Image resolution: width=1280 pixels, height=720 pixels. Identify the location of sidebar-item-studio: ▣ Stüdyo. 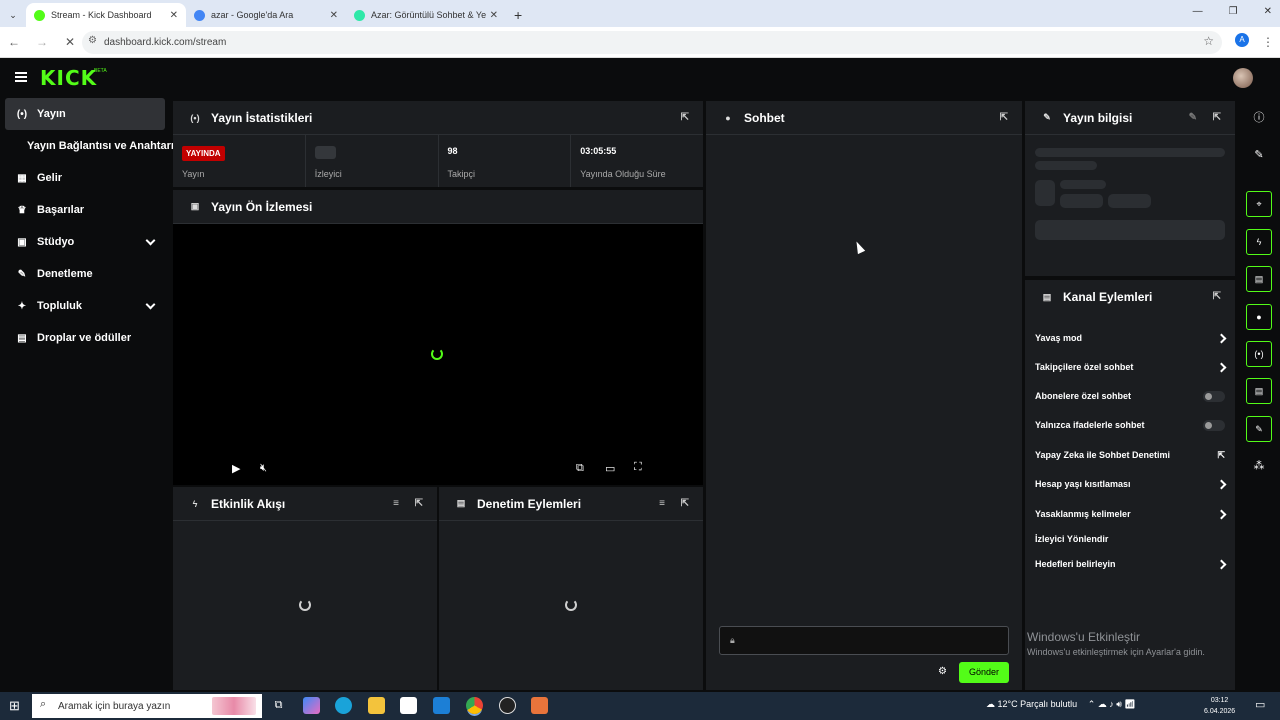
(85, 242).